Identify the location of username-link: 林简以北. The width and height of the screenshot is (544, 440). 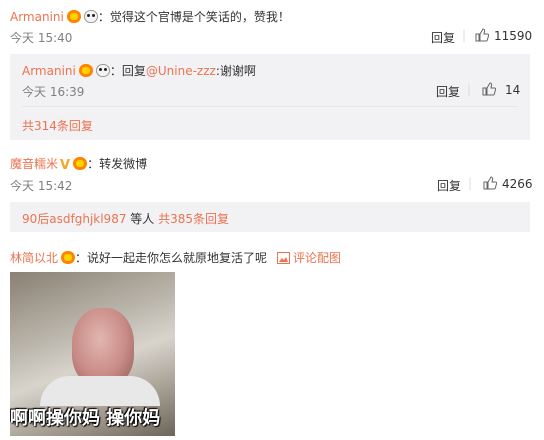
(34, 258).